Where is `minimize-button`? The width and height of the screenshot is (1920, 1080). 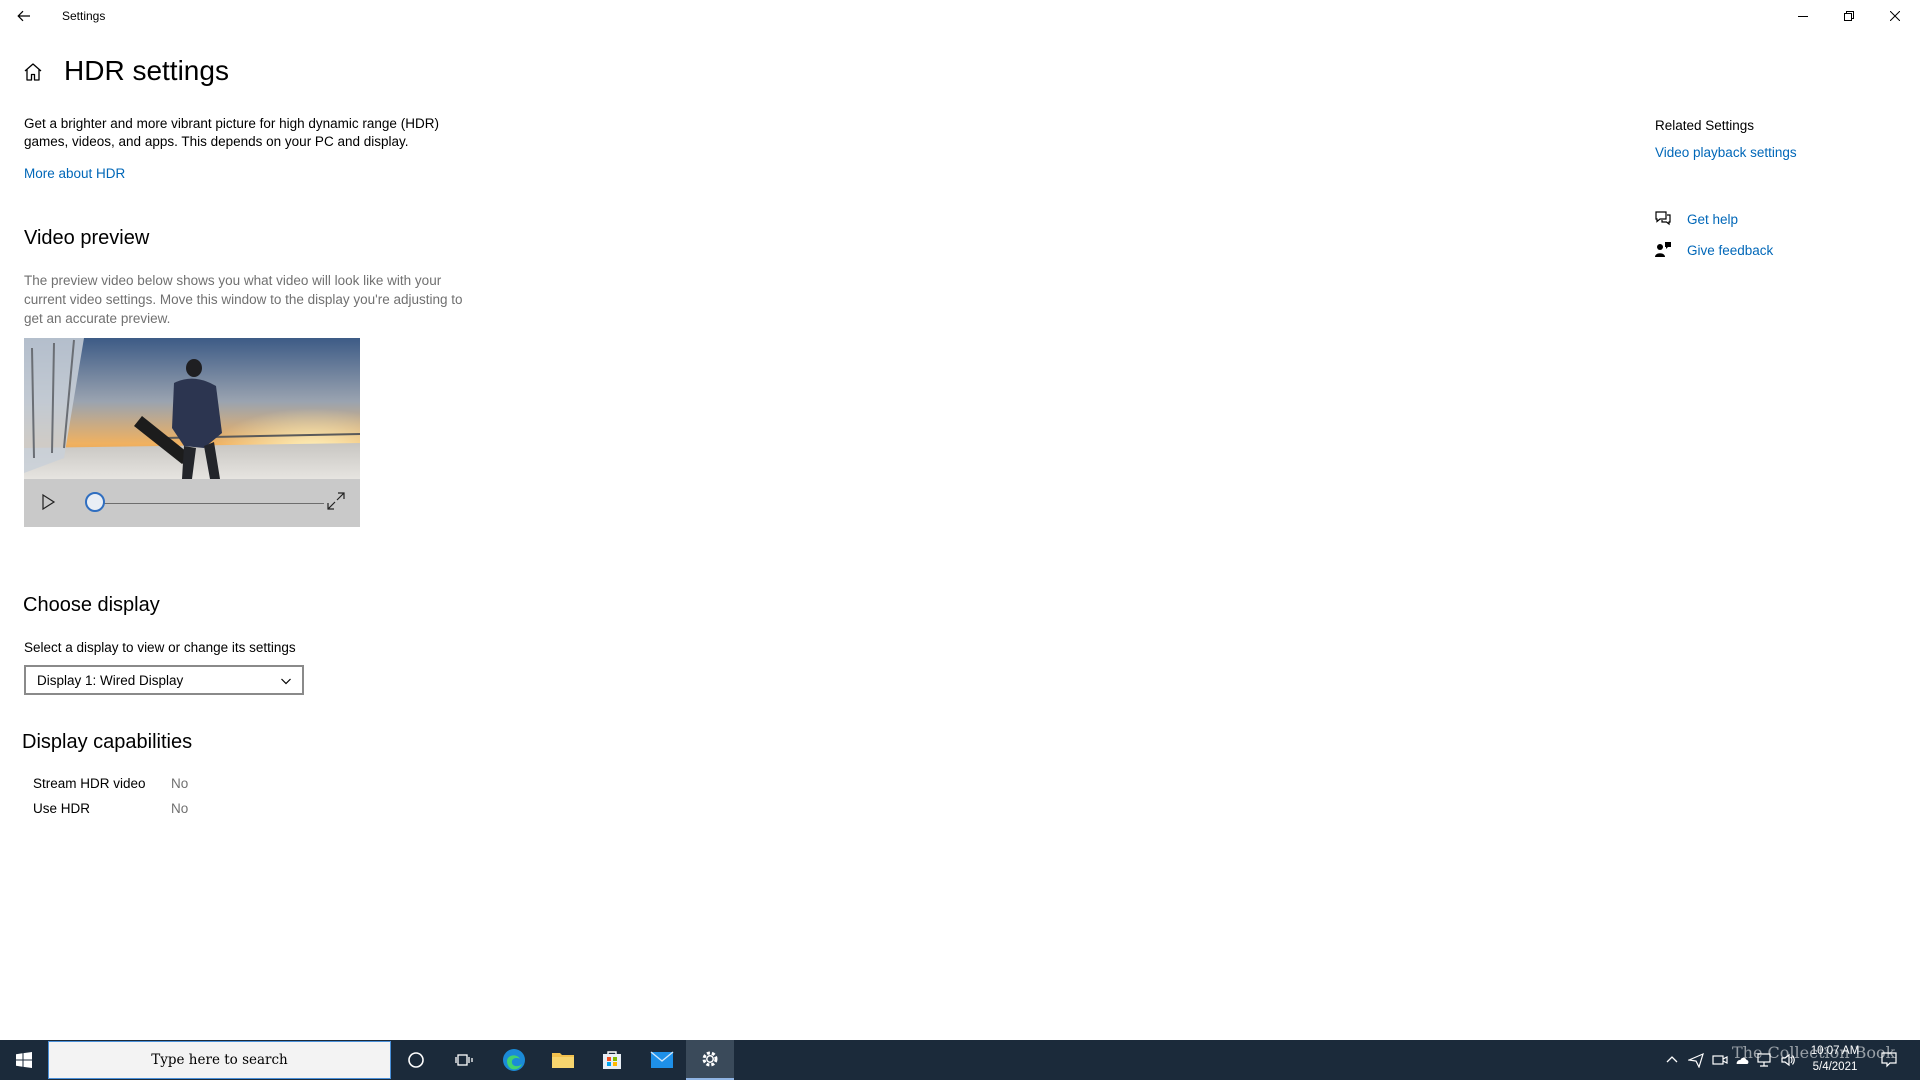 minimize-button is located at coordinates (1803, 16).